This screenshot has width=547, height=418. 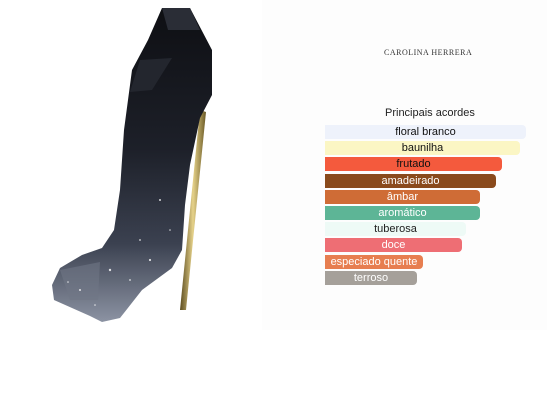 What do you see at coordinates (425, 132) in the screenshot?
I see `accord-bar: floral branco` at bounding box center [425, 132].